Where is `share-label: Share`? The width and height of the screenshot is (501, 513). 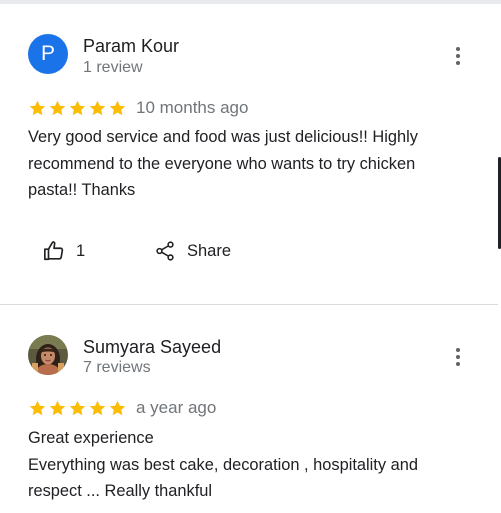
share-label: Share is located at coordinates (209, 251).